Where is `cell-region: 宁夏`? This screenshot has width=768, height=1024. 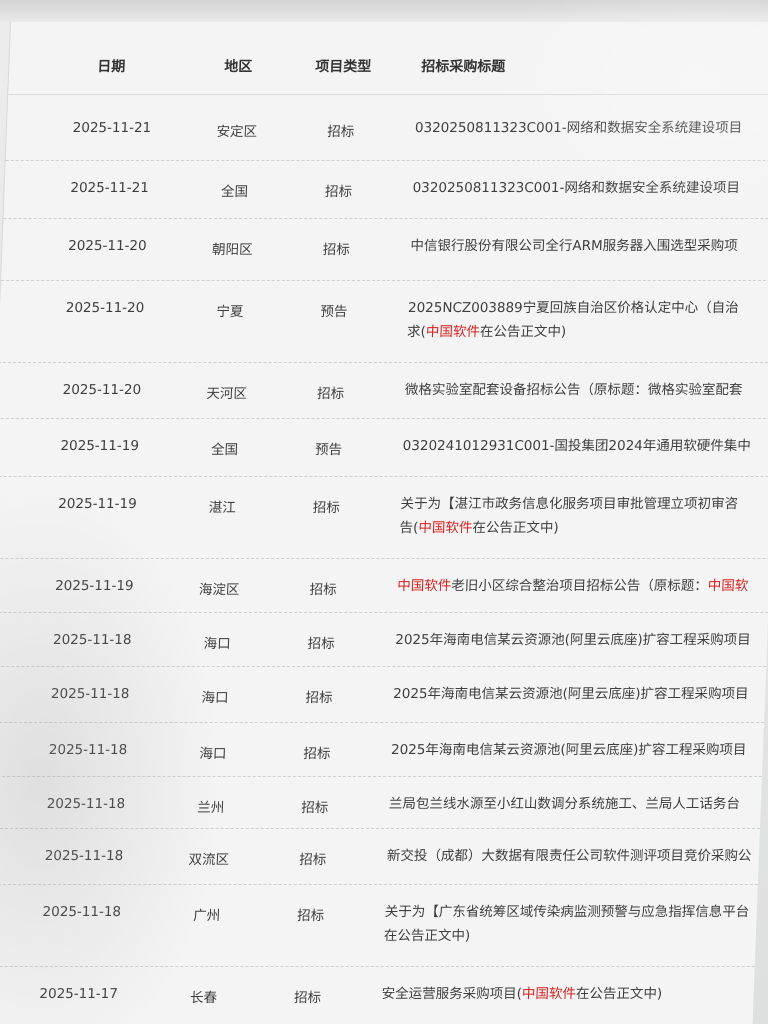 cell-region: 宁夏 is located at coordinates (230, 312).